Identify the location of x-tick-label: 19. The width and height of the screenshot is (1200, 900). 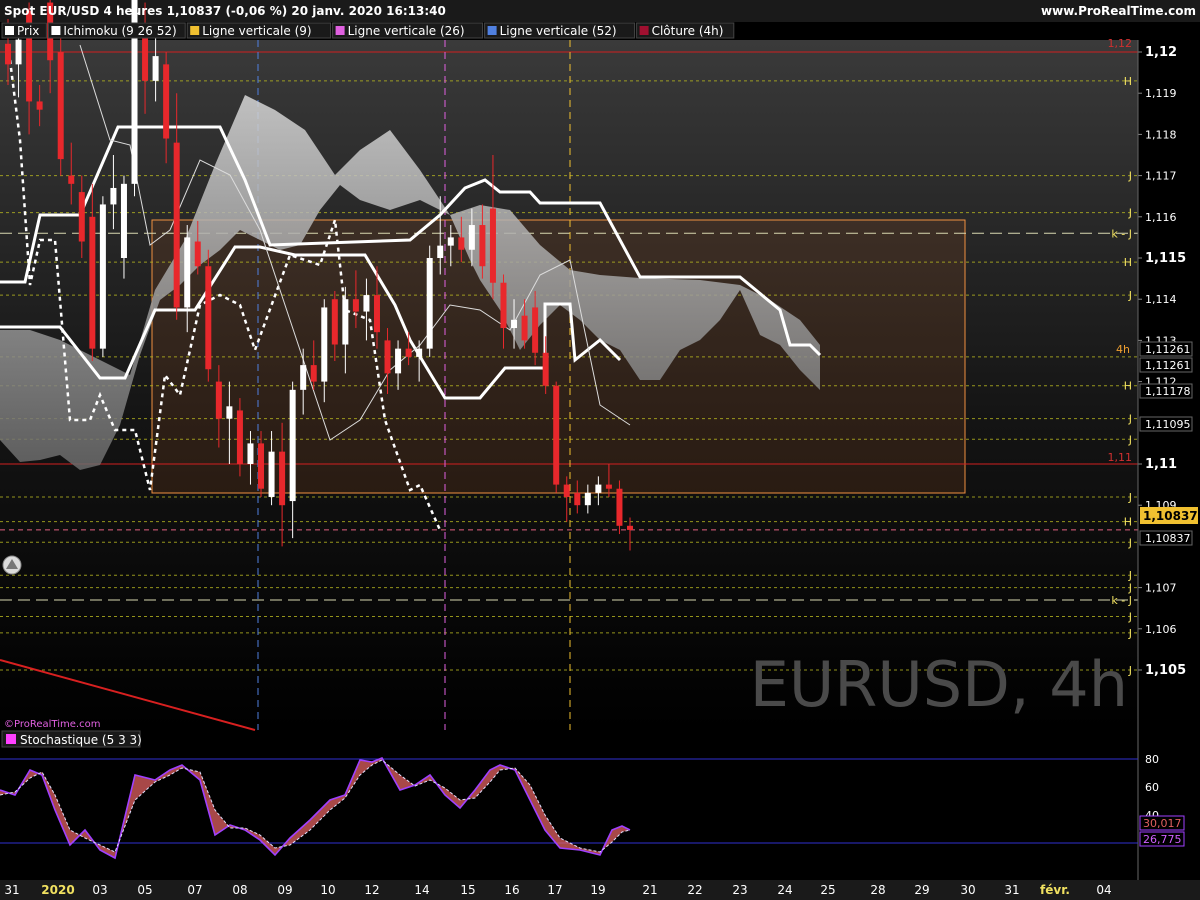
(597, 890).